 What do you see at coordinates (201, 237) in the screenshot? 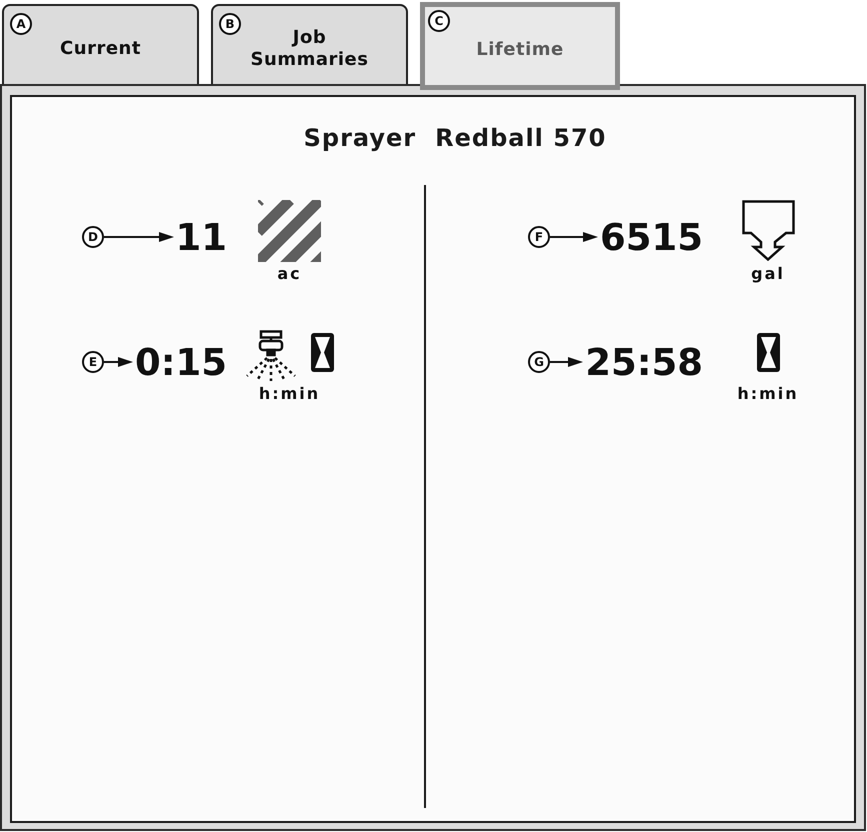
I see `reading-value: 11` at bounding box center [201, 237].